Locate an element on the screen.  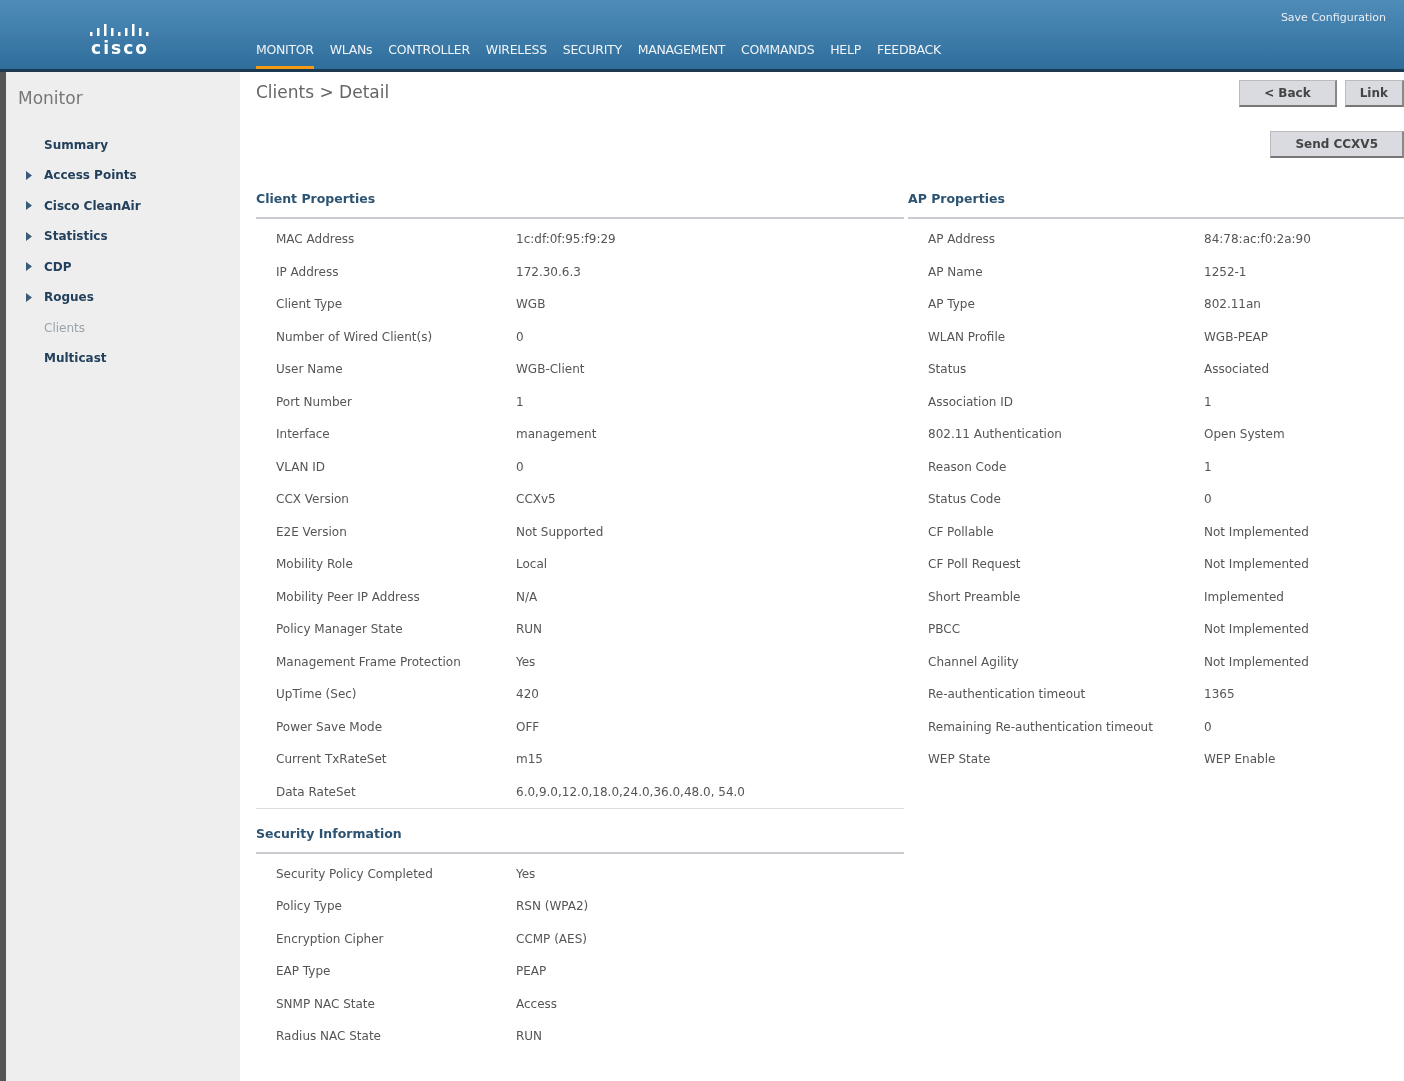
property-value: m15 is located at coordinates (529, 759).